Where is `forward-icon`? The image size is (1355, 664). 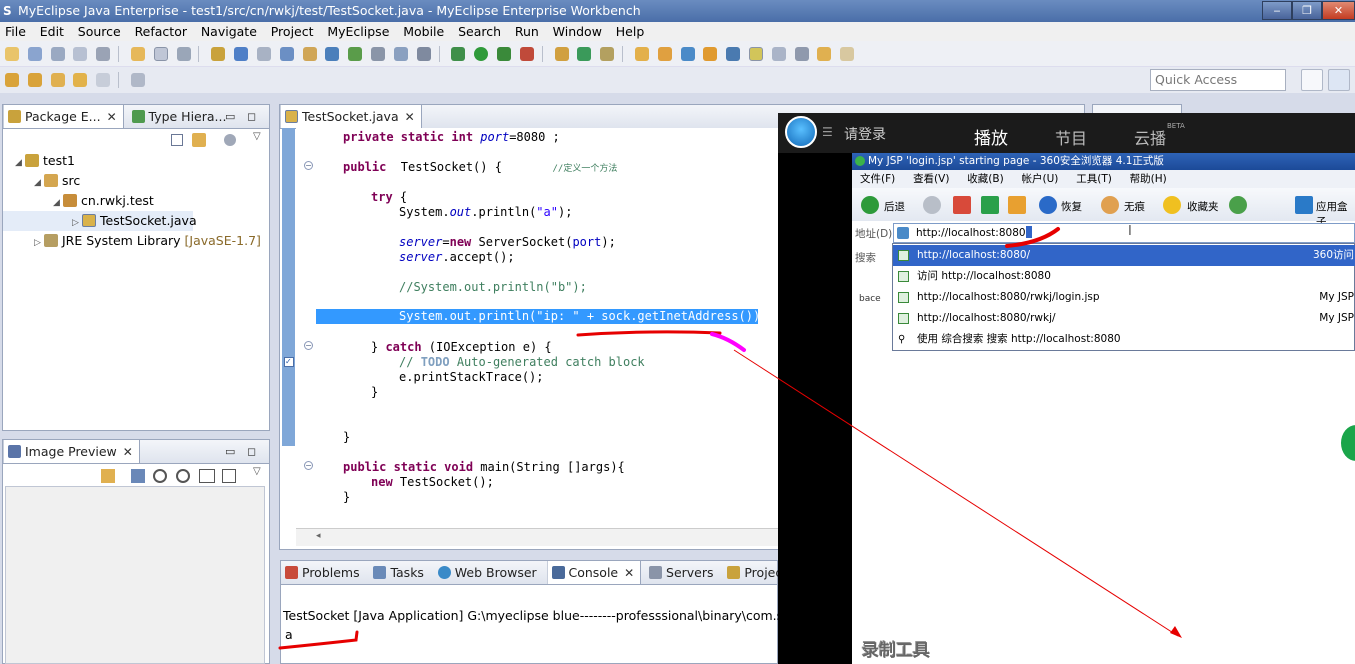
forward-icon is located at coordinates (932, 205).